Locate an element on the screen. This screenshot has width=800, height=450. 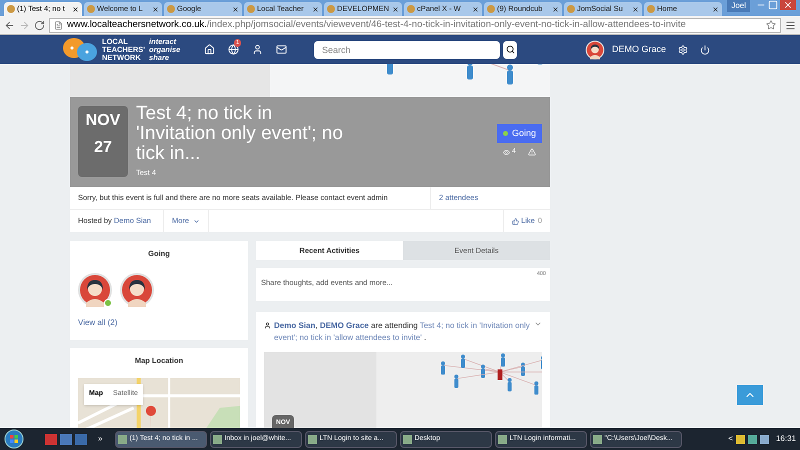
clock: 16:31 is located at coordinates (786, 439).